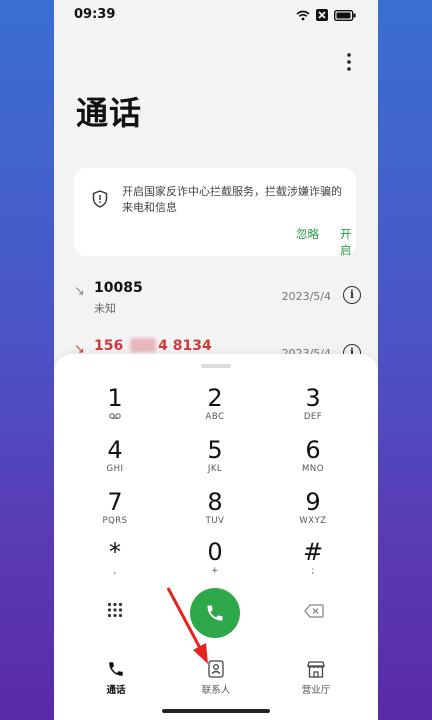 The height and width of the screenshot is (720, 432). I want to click on store-icon, so click(316, 669).